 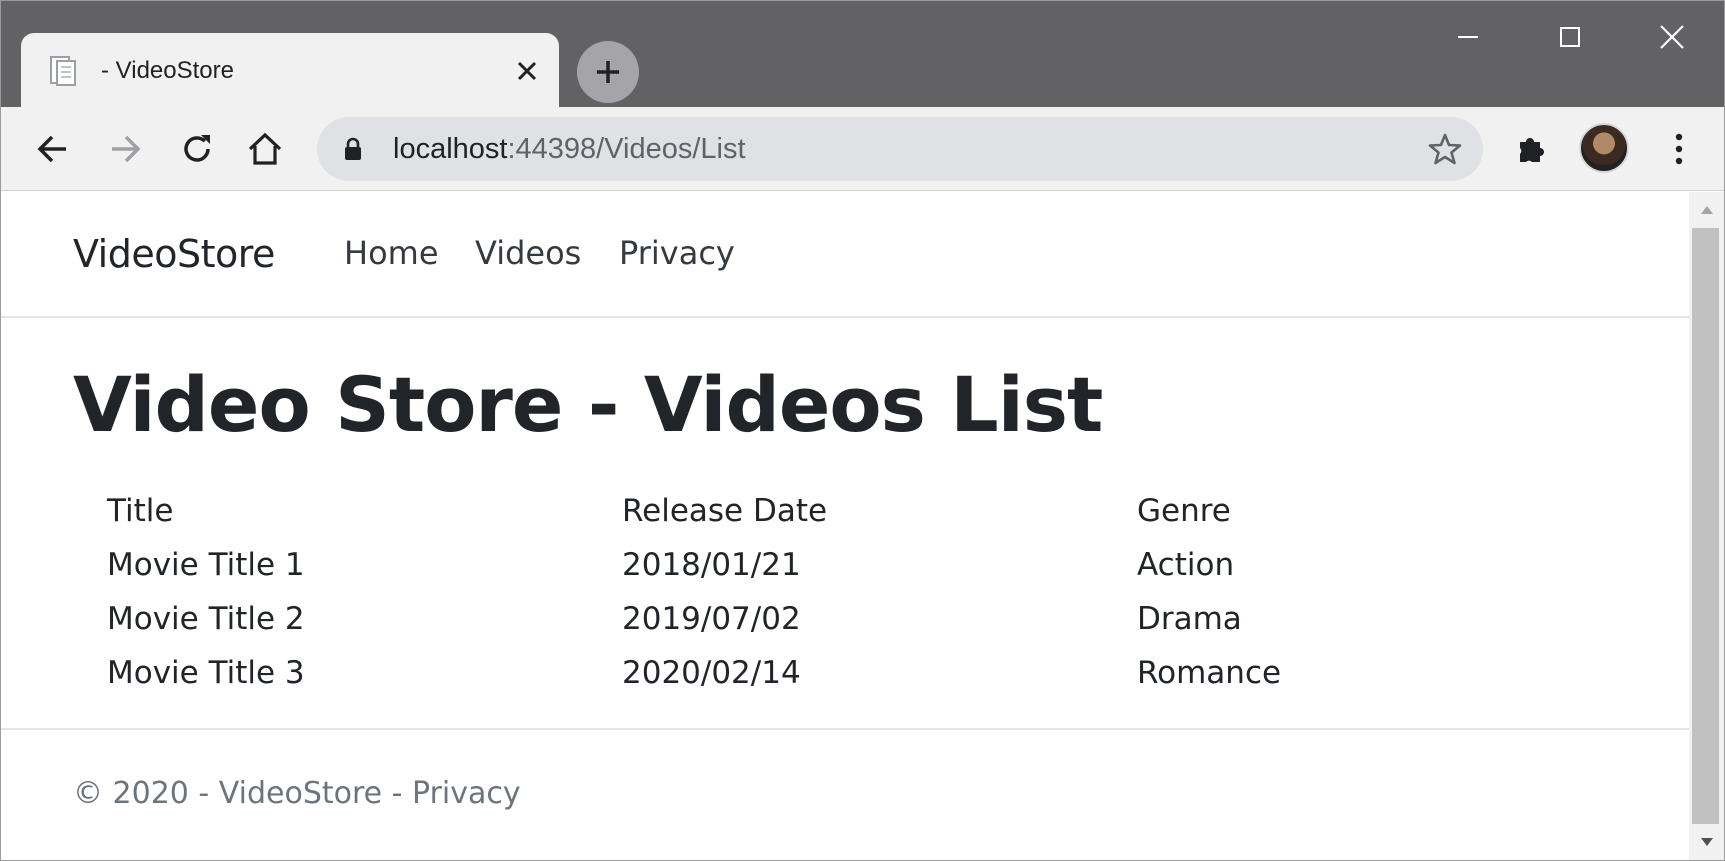 I want to click on tab-strip: - VideoStore, so click(x=862, y=55).